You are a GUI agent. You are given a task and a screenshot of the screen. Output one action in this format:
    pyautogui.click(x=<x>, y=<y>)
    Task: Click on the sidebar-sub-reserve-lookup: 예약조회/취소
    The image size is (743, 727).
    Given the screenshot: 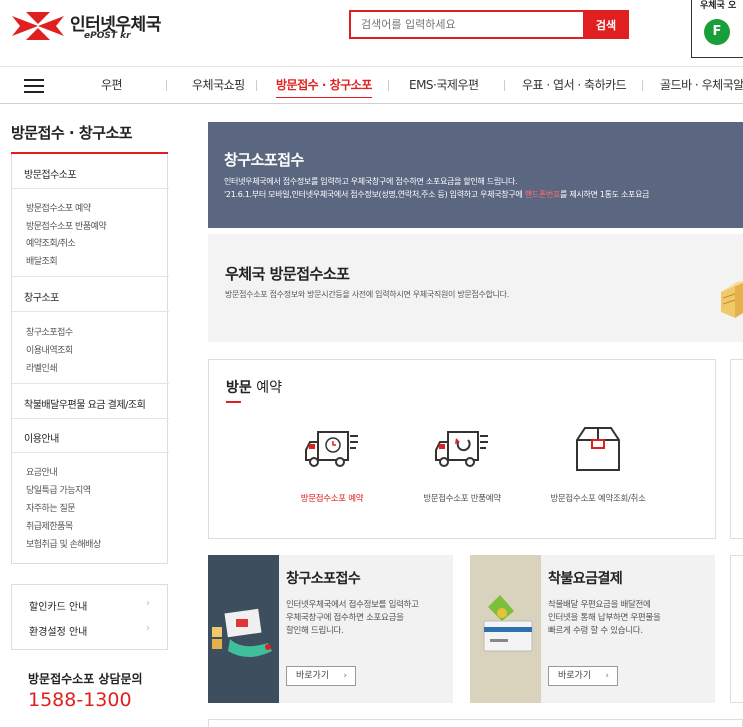 What is the action you would take?
    pyautogui.click(x=51, y=242)
    